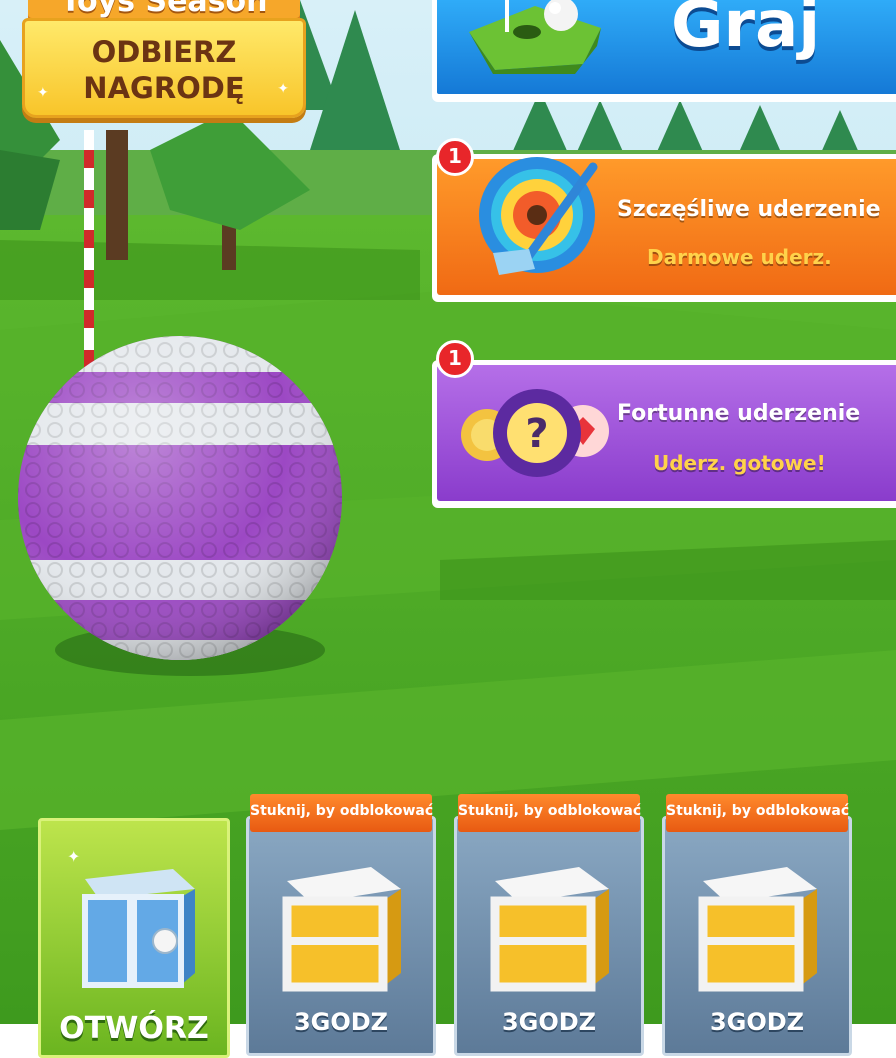 This screenshot has width=896, height=1058. I want to click on play-button: Graj, so click(664, 51).